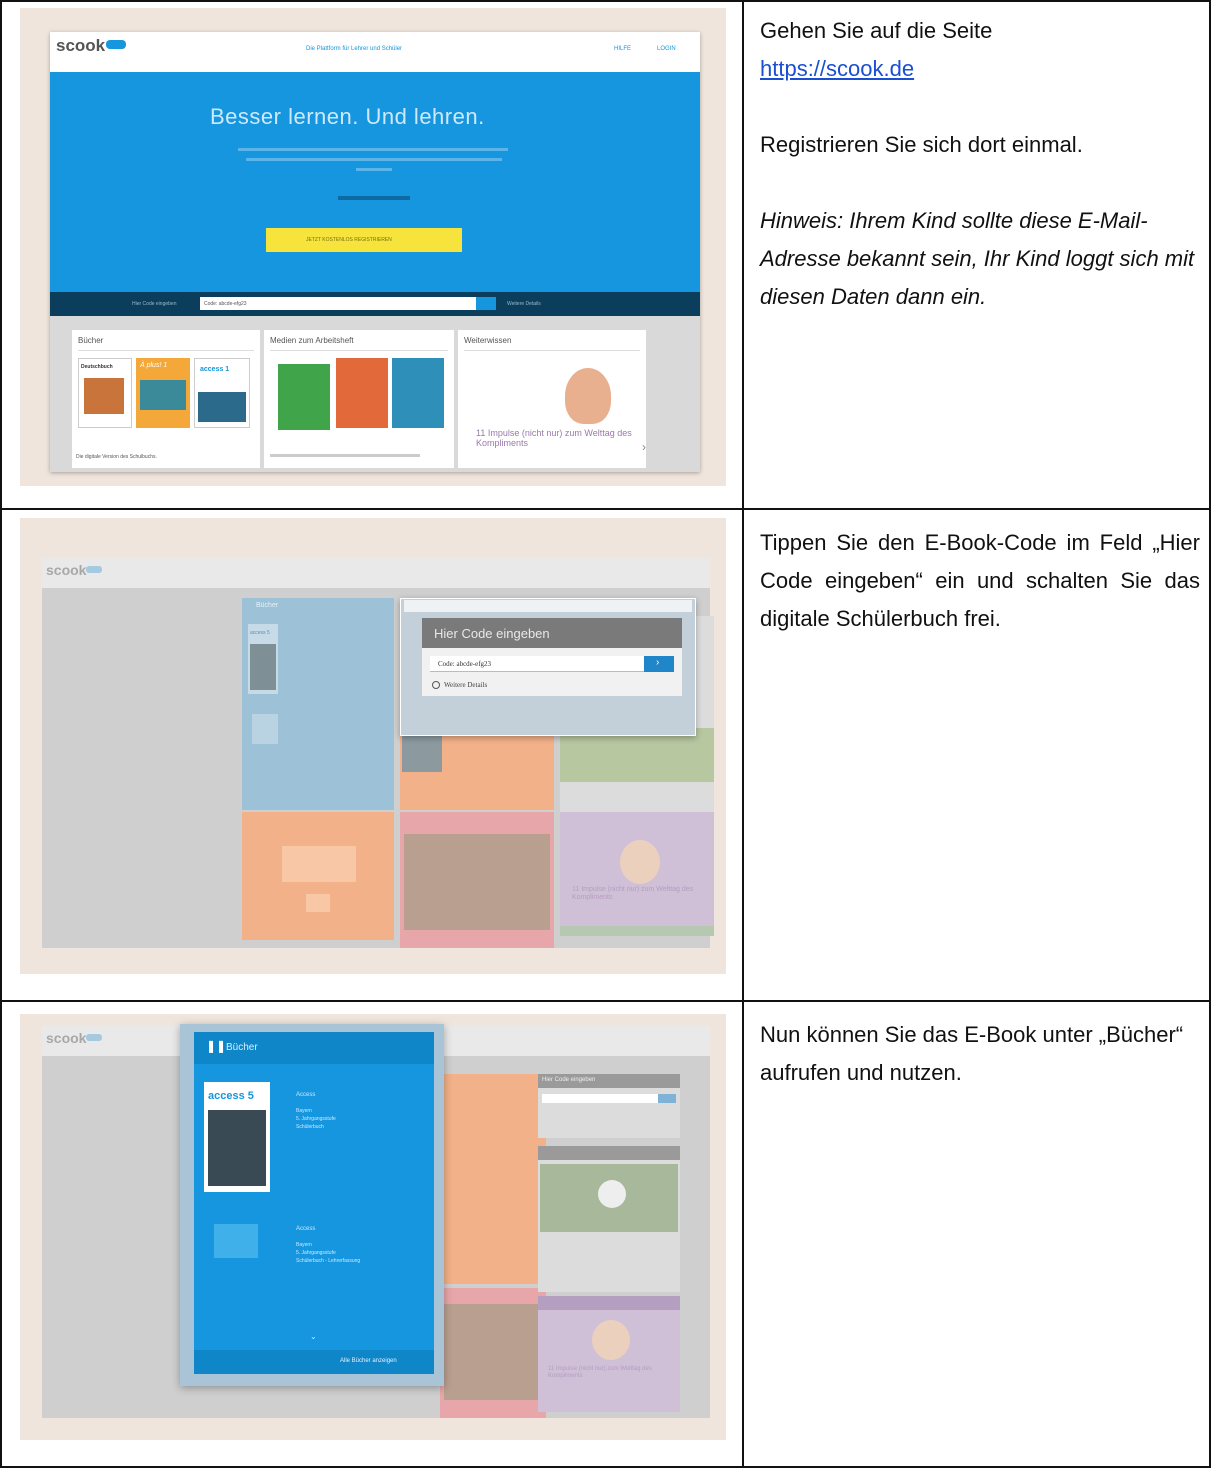 The width and height of the screenshot is (1211, 1468). Describe the element at coordinates (368, 1361) in the screenshot. I see `show-all-books-label: Alle Bücher anzeigen` at that location.